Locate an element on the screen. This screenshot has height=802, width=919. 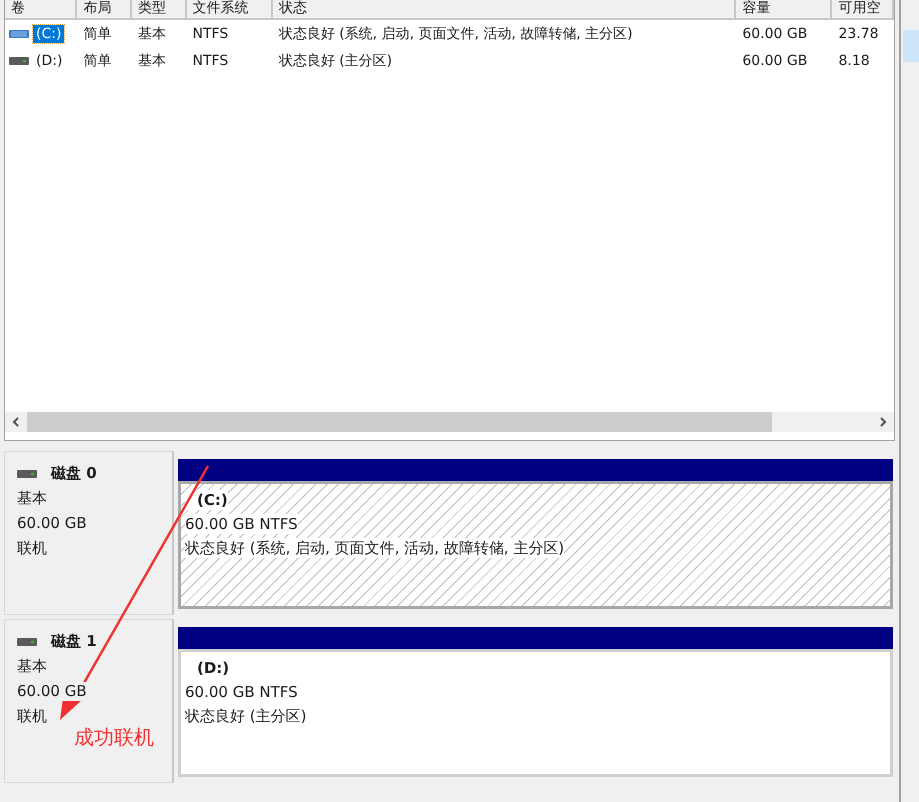
column-header: 卷 is located at coordinates (41, 10).